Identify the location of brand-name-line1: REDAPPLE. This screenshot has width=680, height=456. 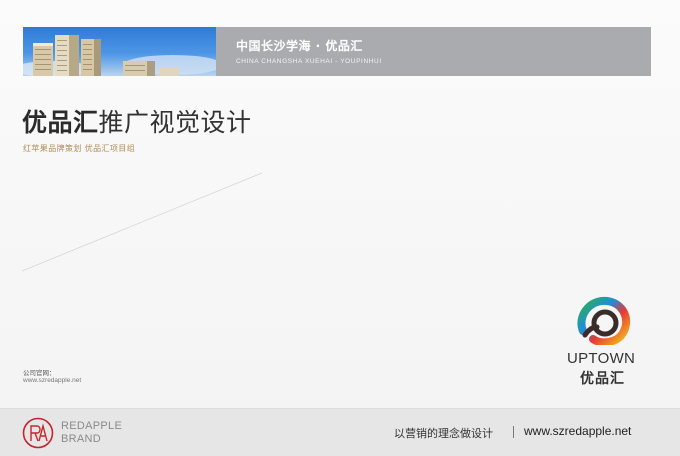
(92, 426).